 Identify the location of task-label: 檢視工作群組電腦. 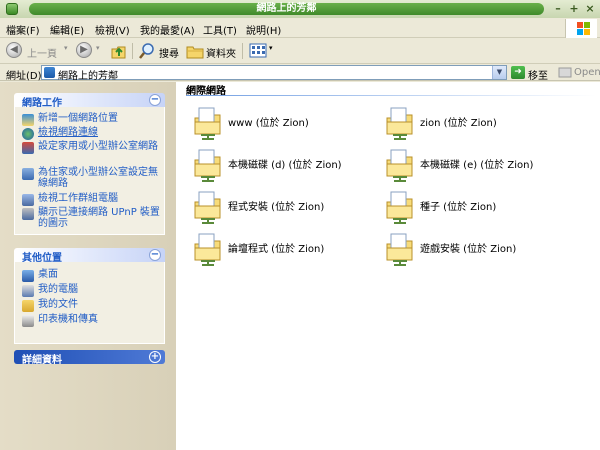
(78, 198).